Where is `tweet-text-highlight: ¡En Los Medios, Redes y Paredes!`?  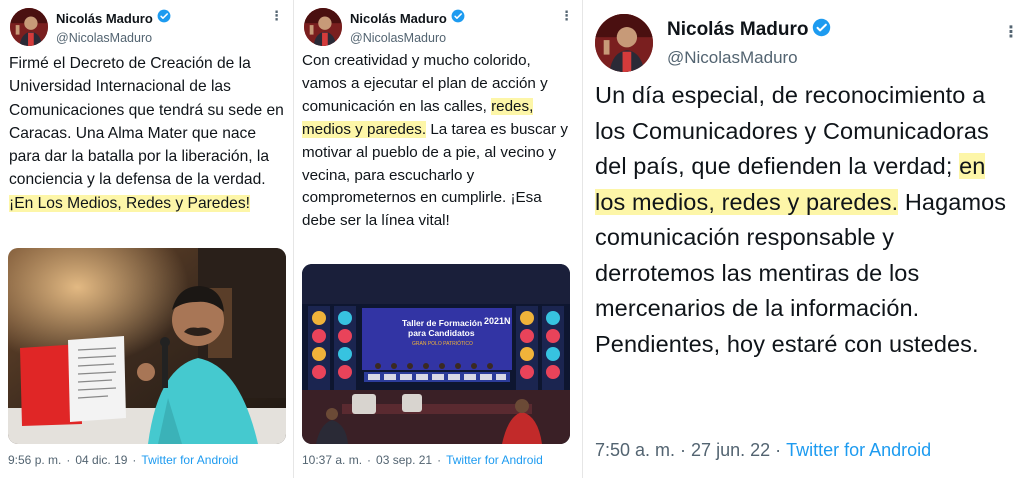
tweet-text-highlight: ¡En Los Medios, Redes y Paredes! is located at coordinates (129, 203).